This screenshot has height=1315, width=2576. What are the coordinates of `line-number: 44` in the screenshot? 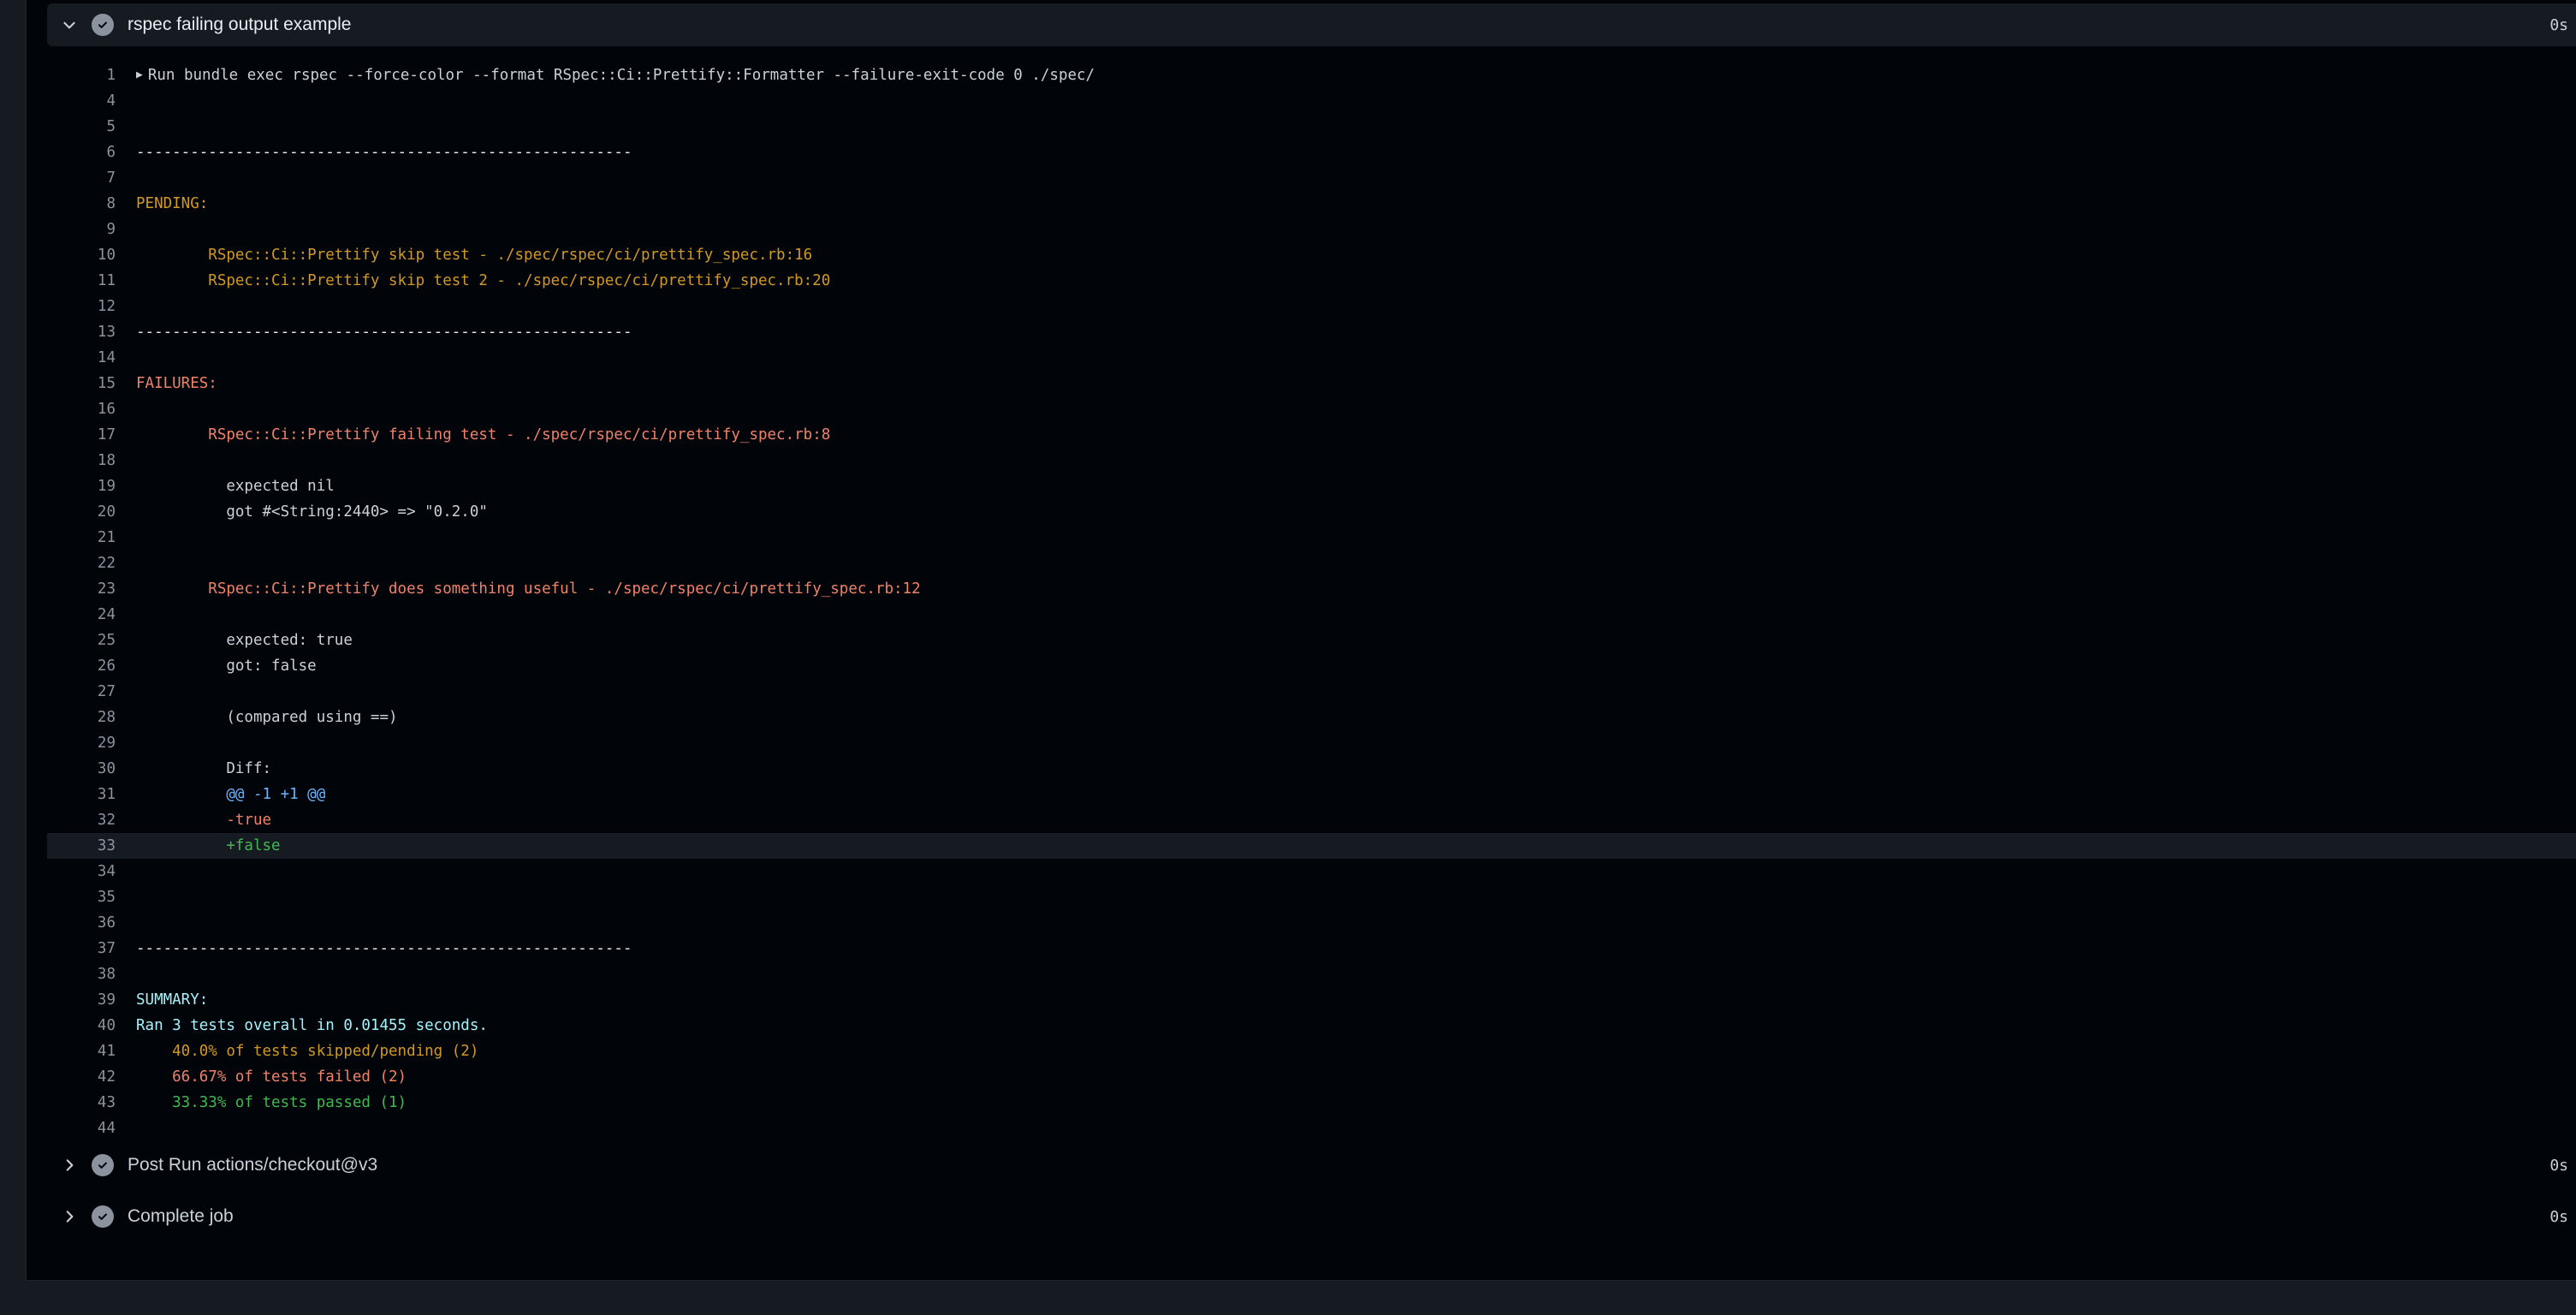 It's located at (91, 1128).